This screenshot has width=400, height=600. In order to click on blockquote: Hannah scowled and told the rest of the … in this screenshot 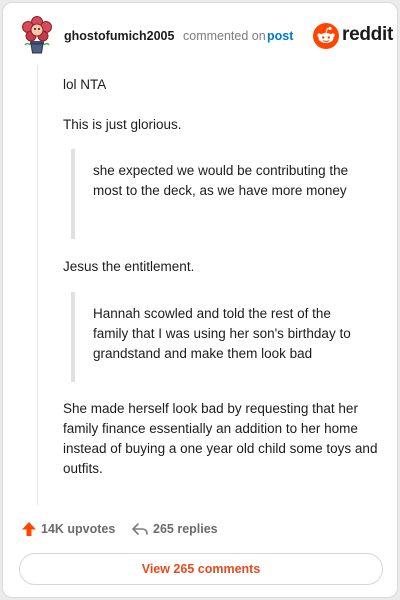, I will do `click(221, 337)`.